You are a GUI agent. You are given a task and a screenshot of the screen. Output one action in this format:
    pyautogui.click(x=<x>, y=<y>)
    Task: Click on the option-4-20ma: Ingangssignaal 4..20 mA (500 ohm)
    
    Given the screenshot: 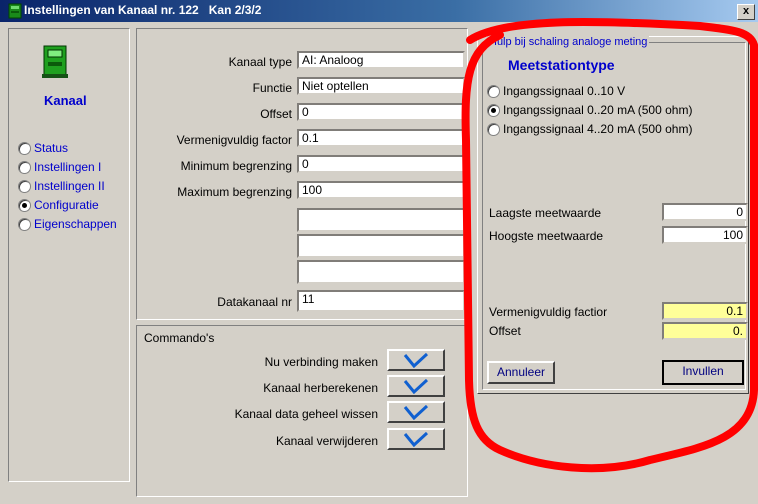 What is the action you would take?
    pyautogui.click(x=589, y=129)
    